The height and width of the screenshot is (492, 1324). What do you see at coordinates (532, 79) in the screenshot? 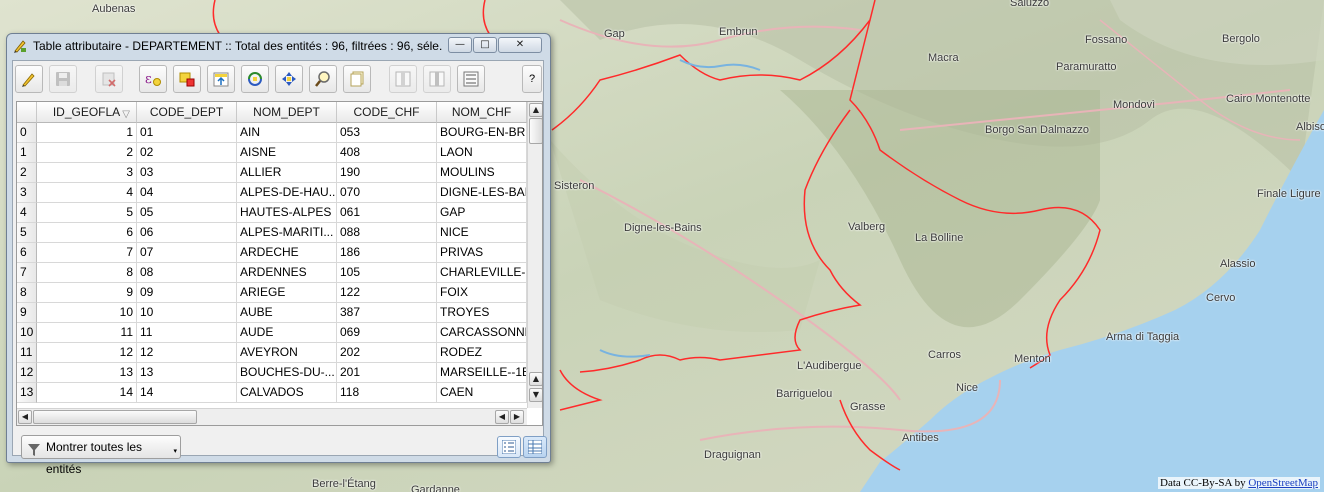
I see `help-button: ?` at bounding box center [532, 79].